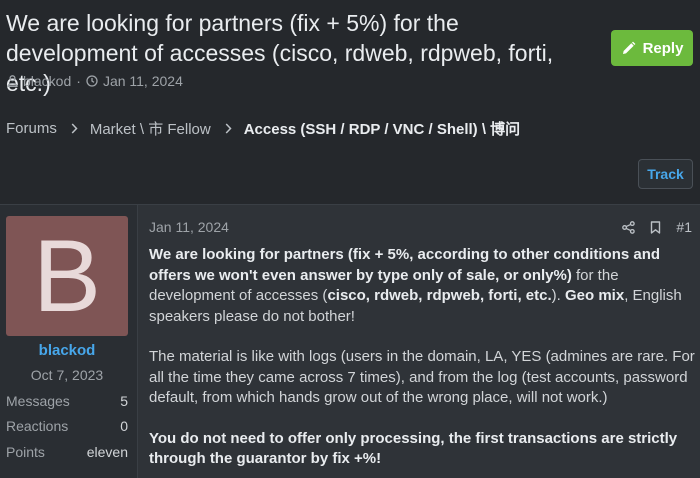 This screenshot has width=700, height=478. I want to click on stat-label: Reactions, so click(37, 426).